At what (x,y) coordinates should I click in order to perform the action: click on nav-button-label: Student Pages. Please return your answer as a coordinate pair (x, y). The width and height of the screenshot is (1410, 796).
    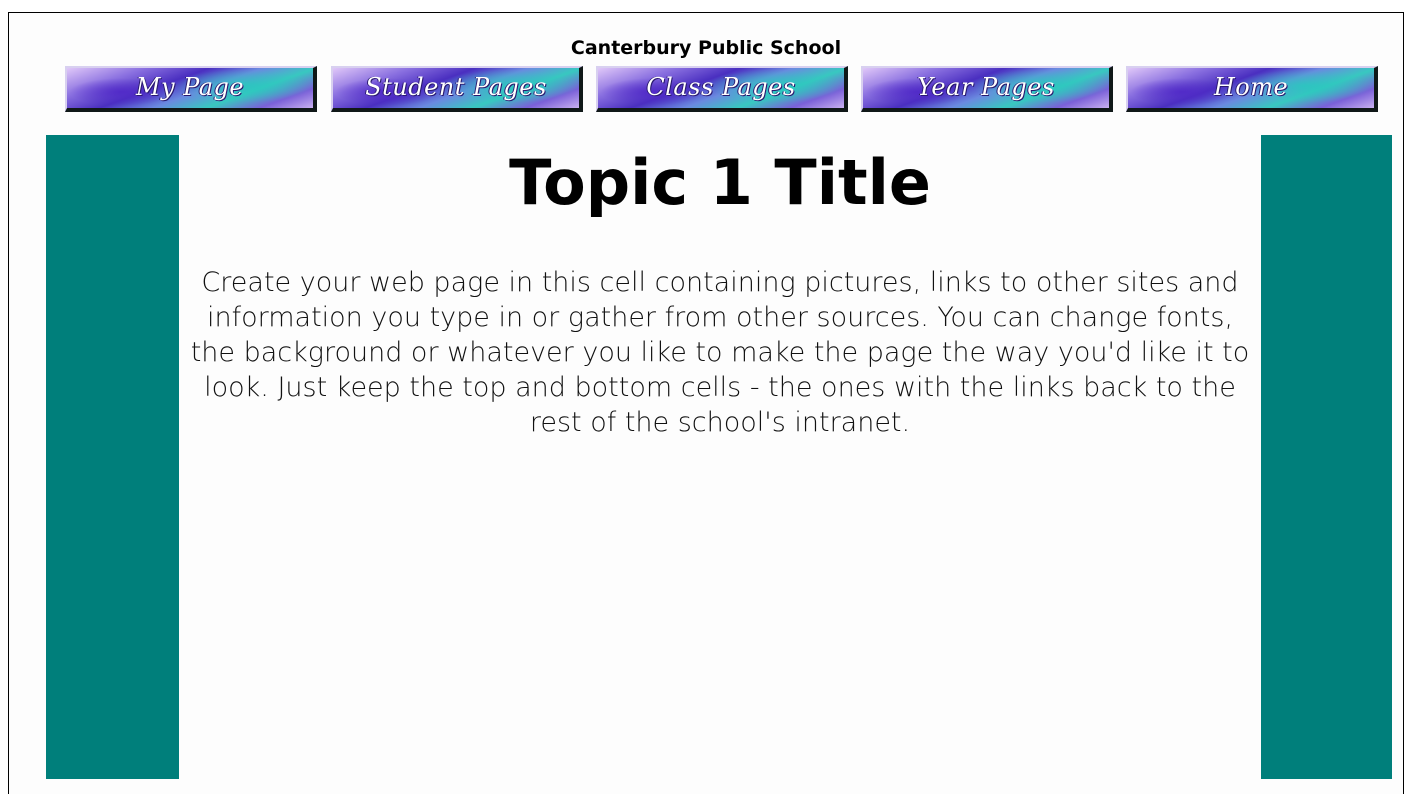
    Looking at the image, I should click on (456, 87).